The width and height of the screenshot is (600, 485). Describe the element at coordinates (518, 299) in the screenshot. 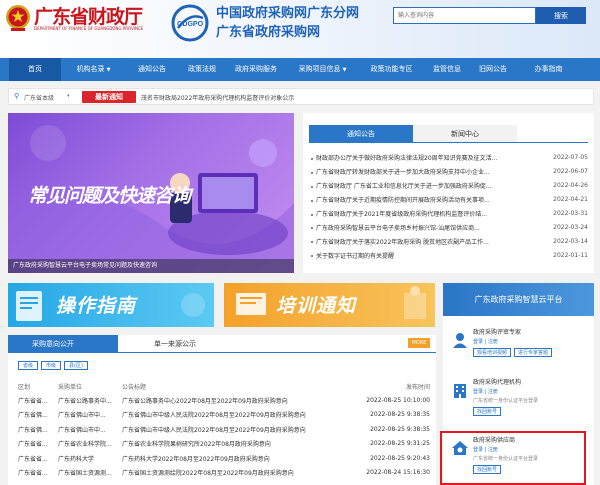

I see `platform-title: 广东政府采购智慧云平台` at that location.